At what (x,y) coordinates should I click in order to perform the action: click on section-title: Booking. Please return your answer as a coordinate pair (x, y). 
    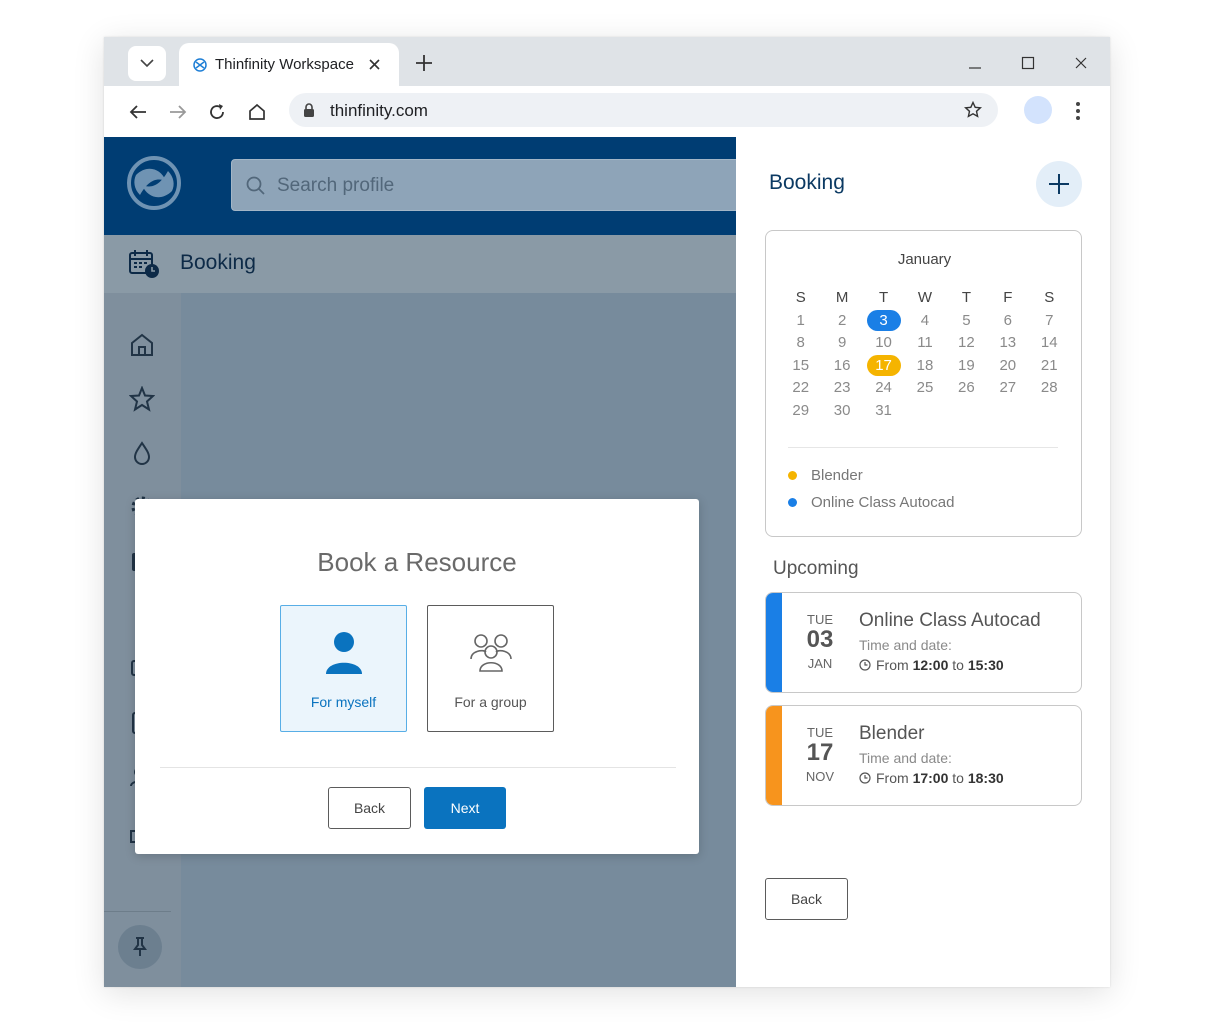
    Looking at the image, I should click on (218, 262).